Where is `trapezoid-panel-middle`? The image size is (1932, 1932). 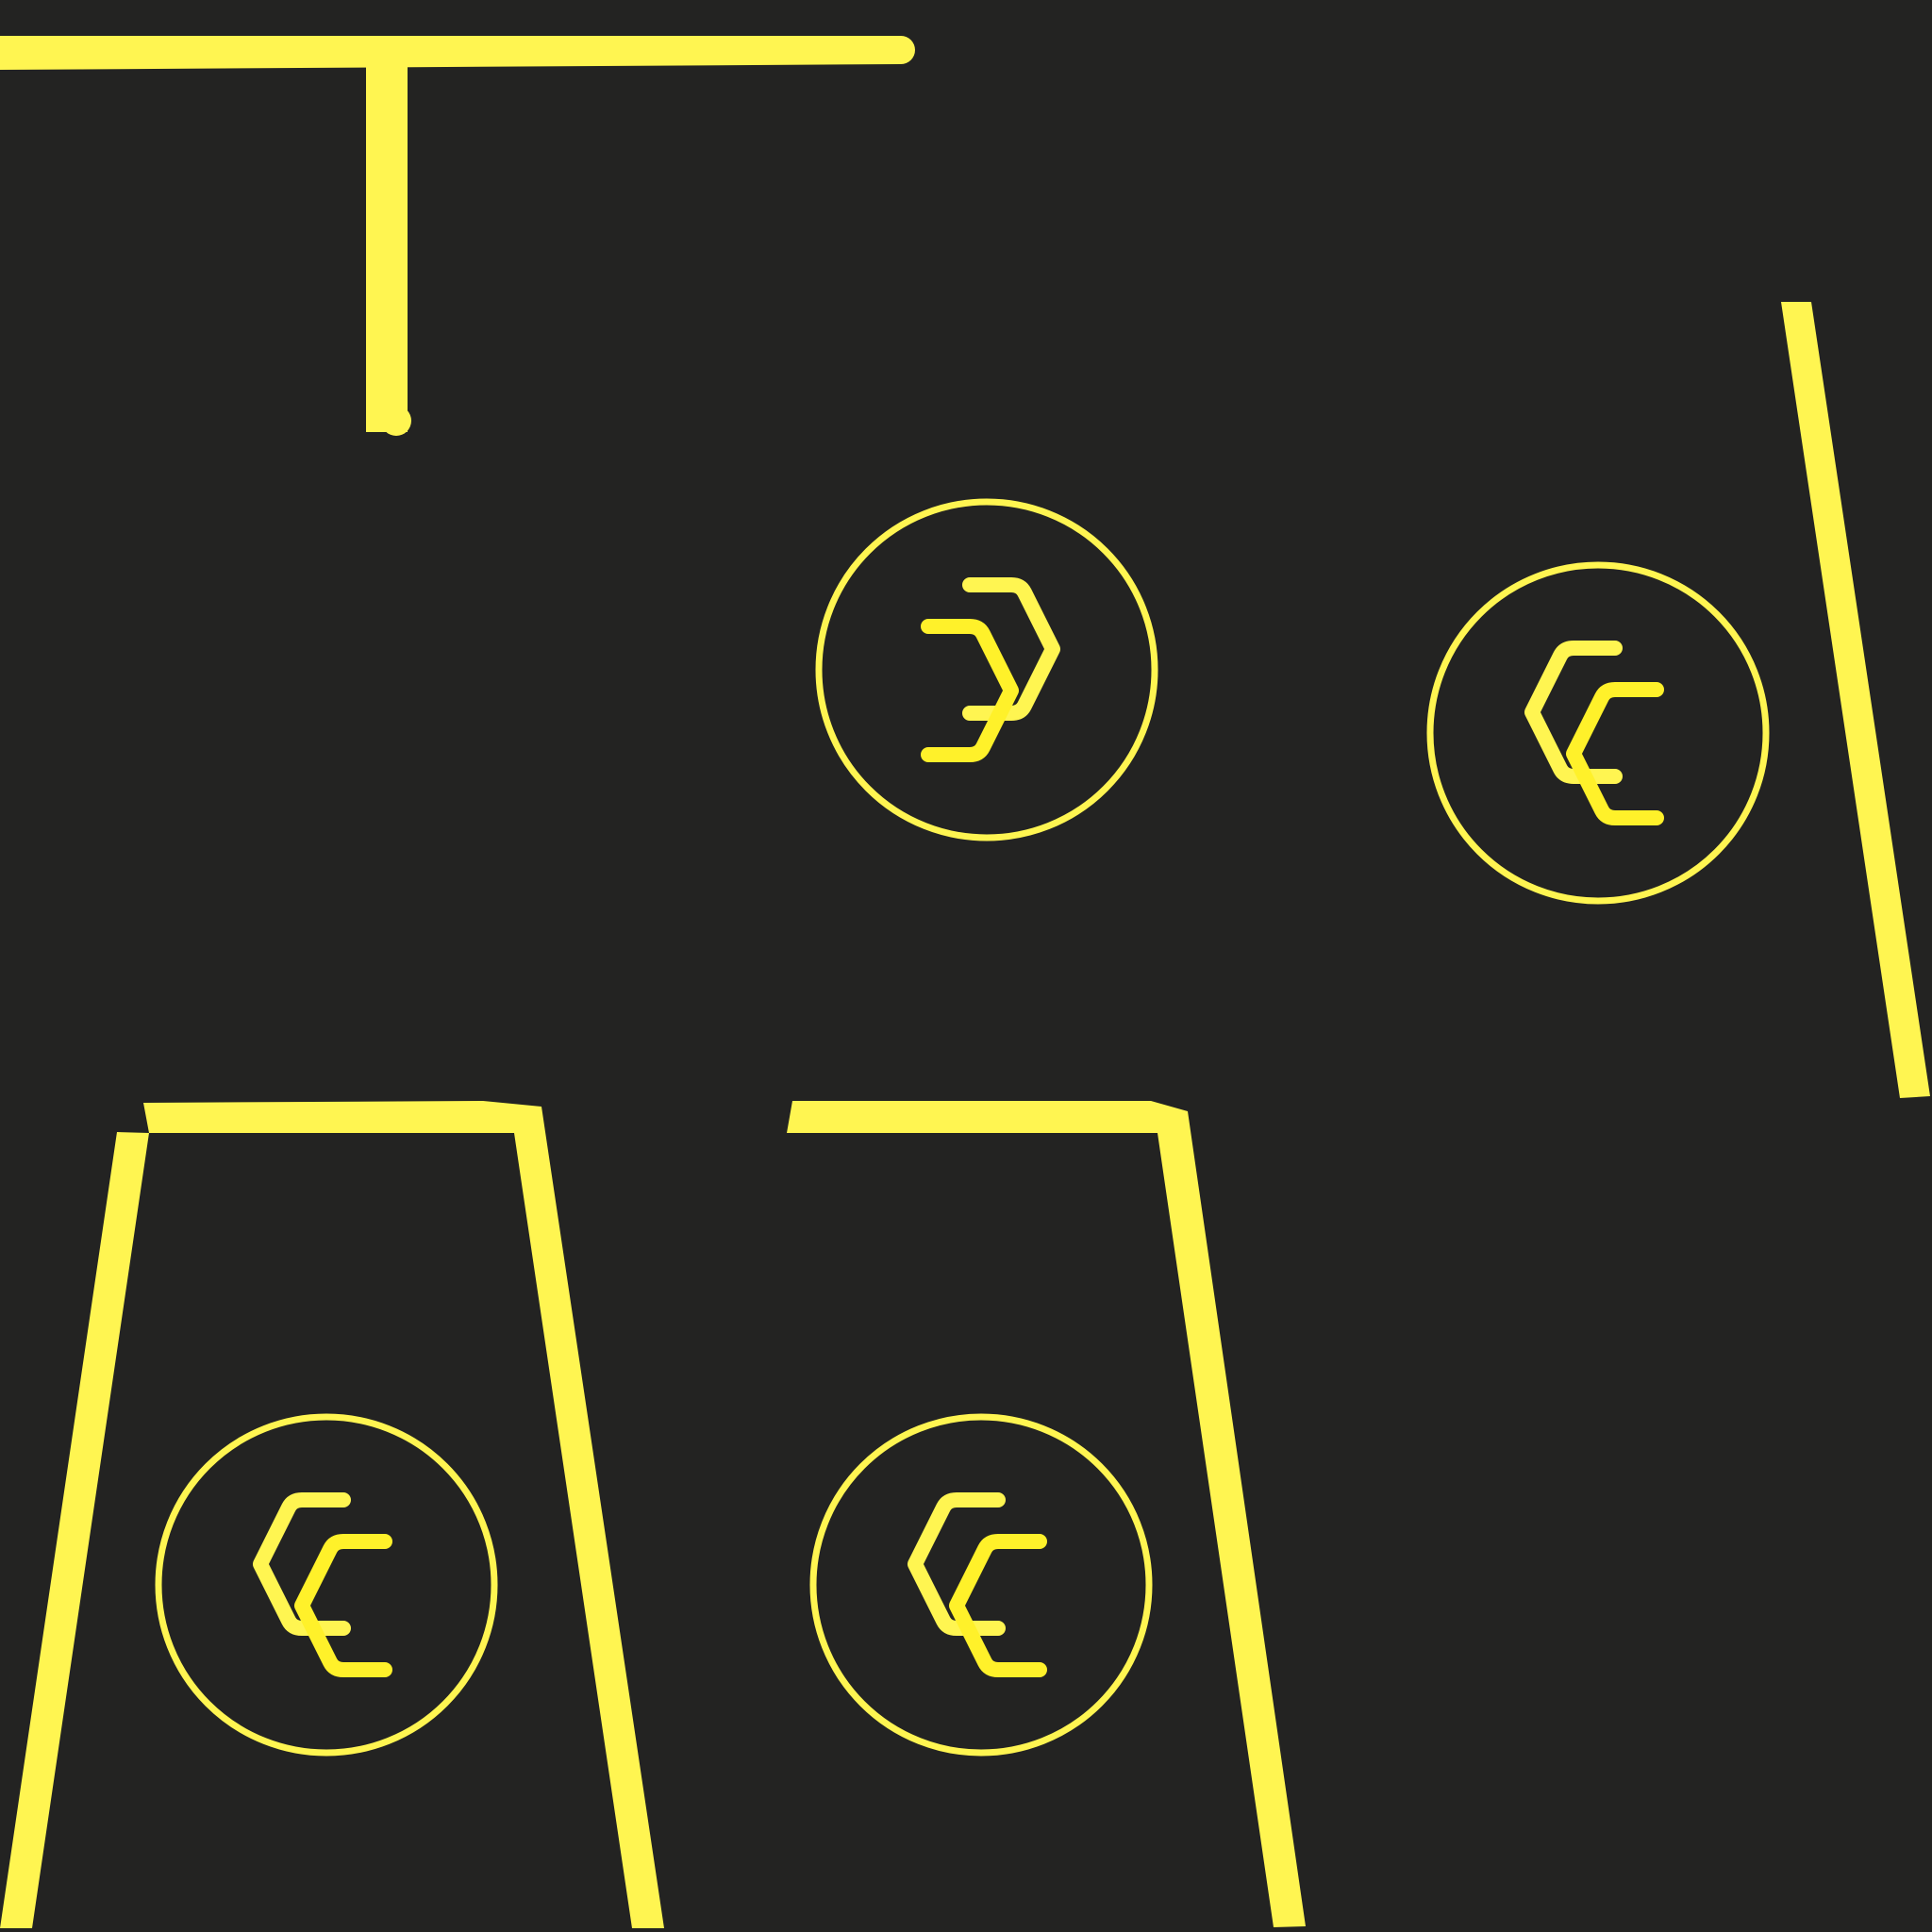
trapezoid-panel-middle is located at coordinates (1047, 1514).